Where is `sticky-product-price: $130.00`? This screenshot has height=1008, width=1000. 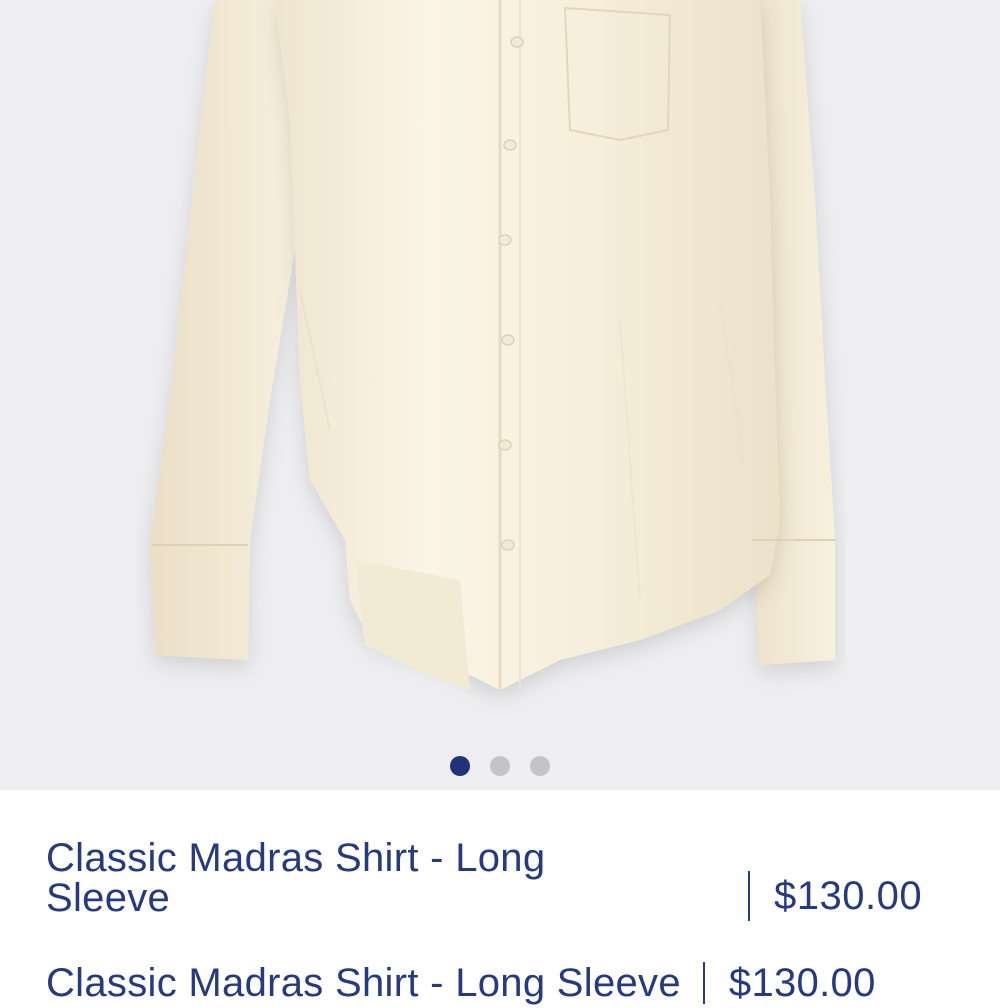
sticky-product-price: $130.00 is located at coordinates (802, 982).